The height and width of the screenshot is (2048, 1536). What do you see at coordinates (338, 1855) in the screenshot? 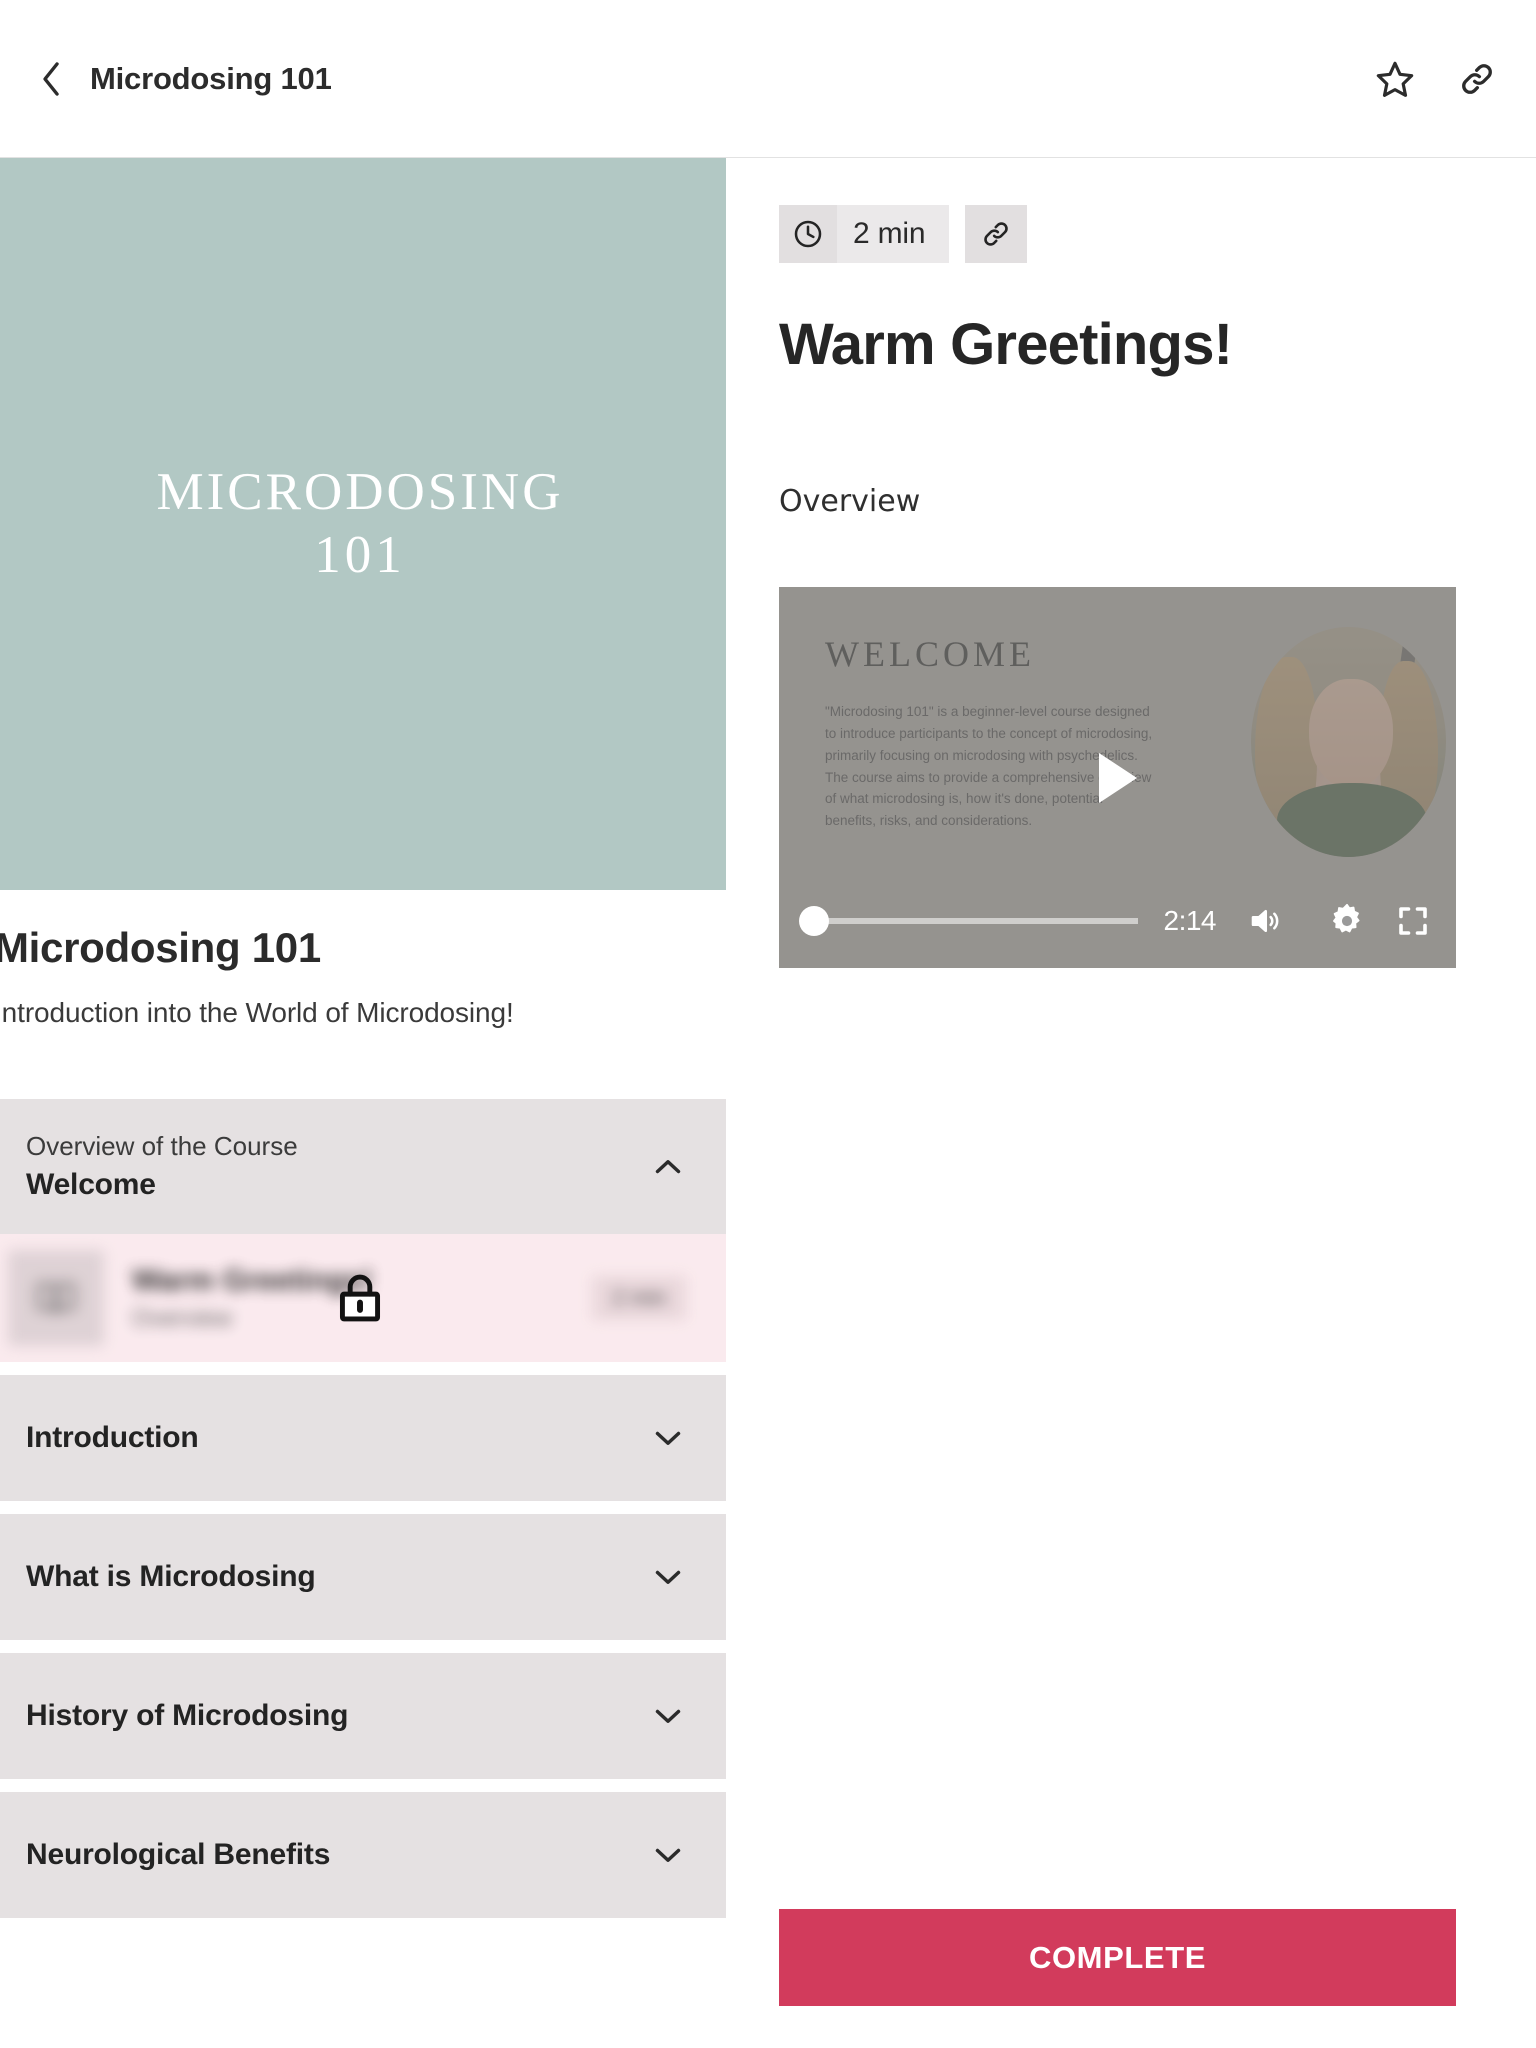
I see `accordion-header-texts: Neurological Benefits` at bounding box center [338, 1855].